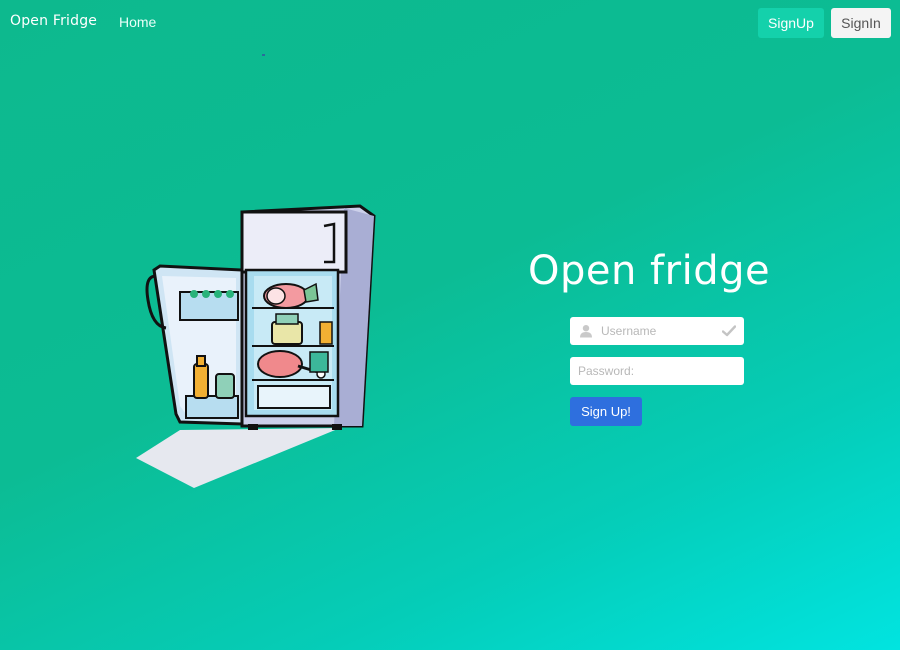  What do you see at coordinates (861, 23) in the screenshot?
I see `signin-button: SignIn` at bounding box center [861, 23].